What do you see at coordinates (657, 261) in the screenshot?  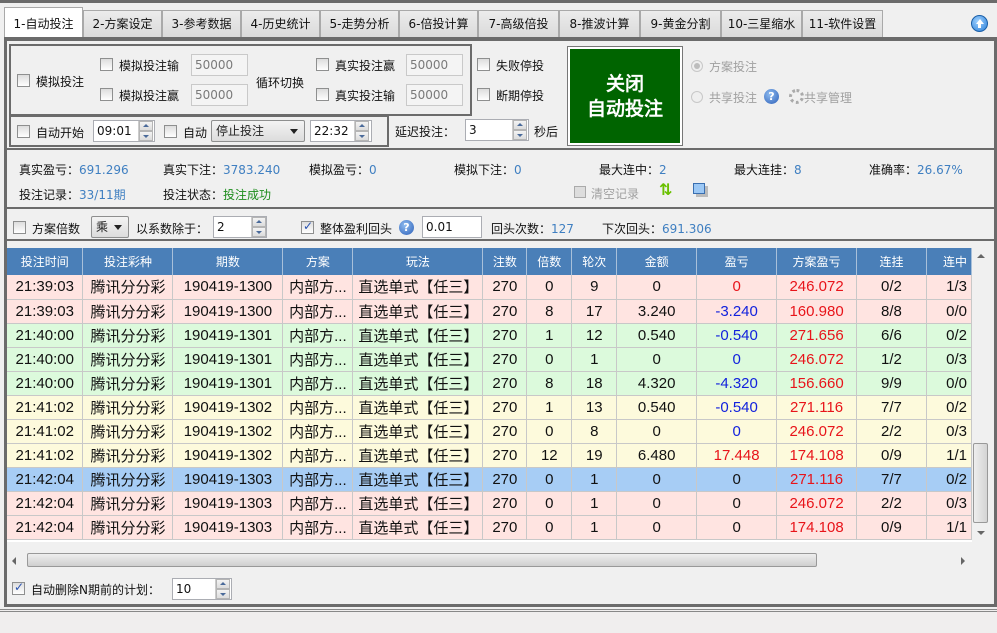 I see `column-header: 金额` at bounding box center [657, 261].